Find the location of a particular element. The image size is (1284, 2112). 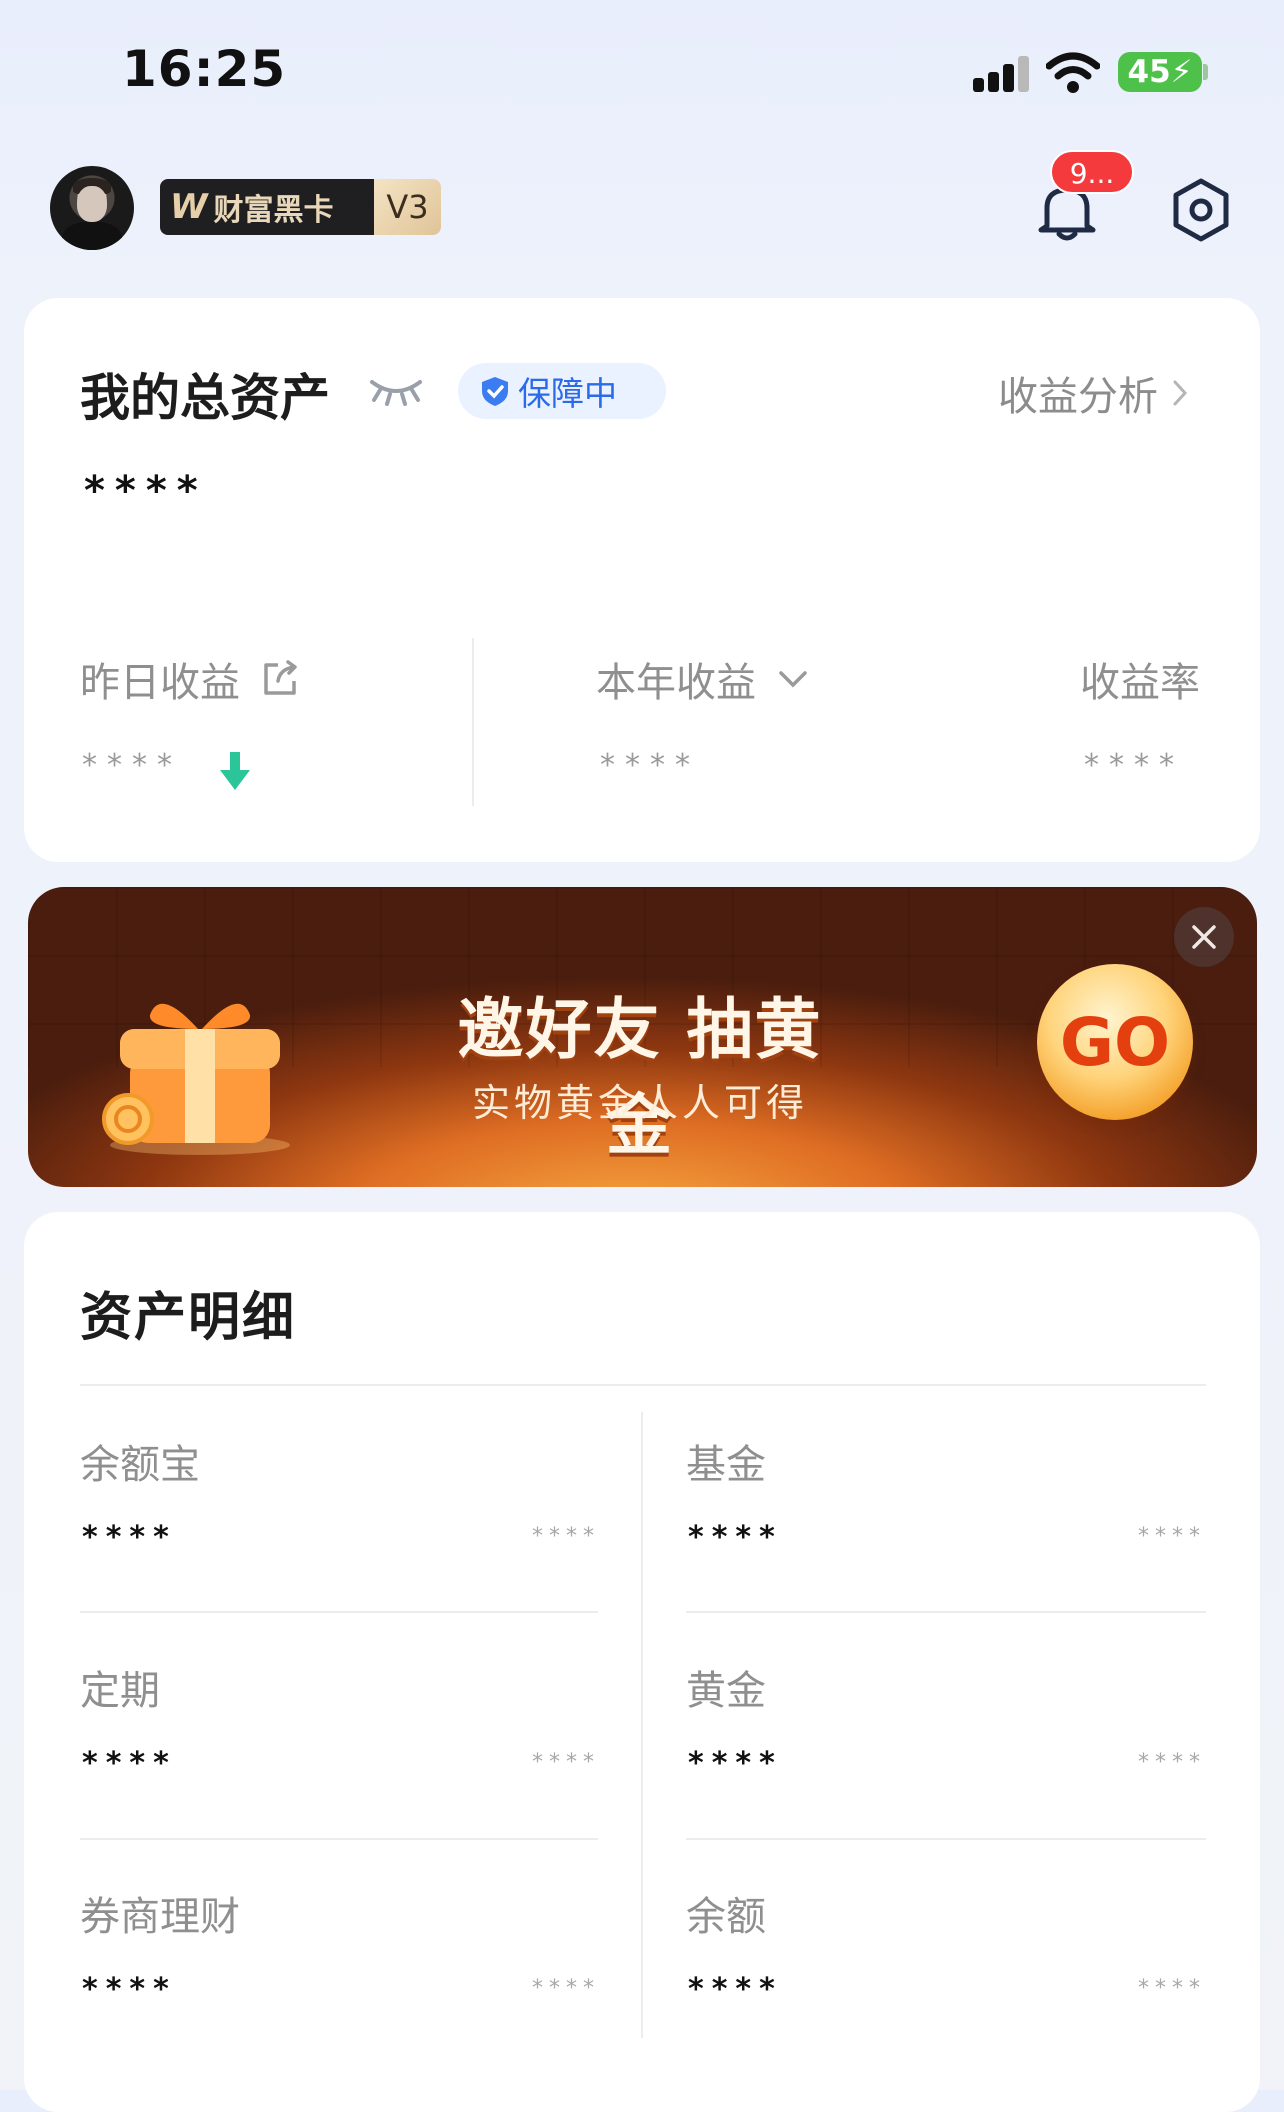

asset-details-title: 资产明细 is located at coordinates (188, 1318).